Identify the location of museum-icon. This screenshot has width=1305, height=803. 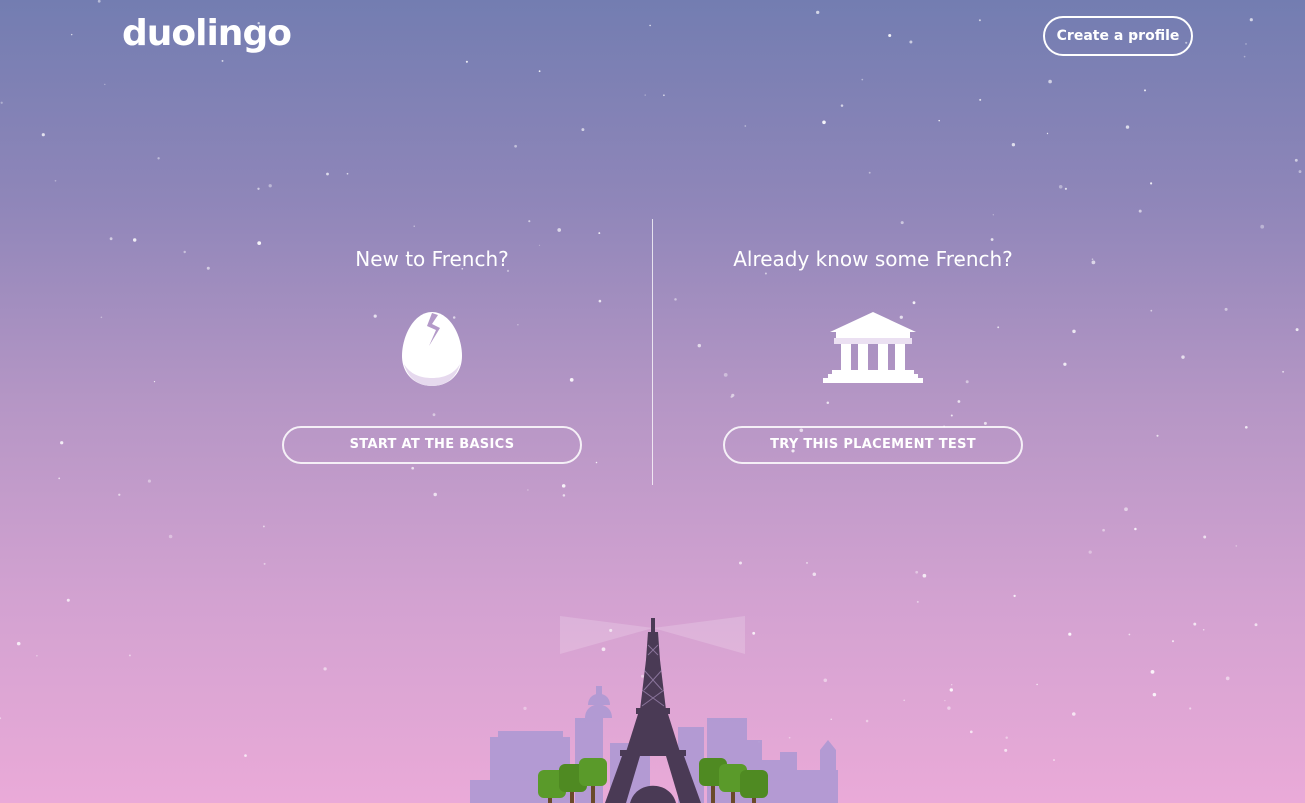
(873, 348).